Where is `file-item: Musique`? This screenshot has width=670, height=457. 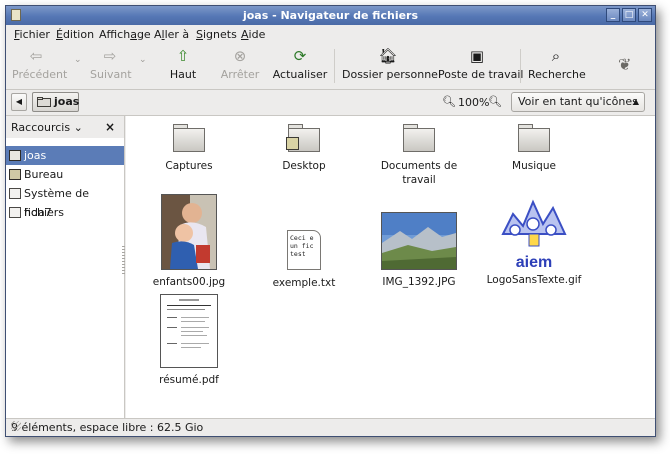 file-item: Musique is located at coordinates (534, 148).